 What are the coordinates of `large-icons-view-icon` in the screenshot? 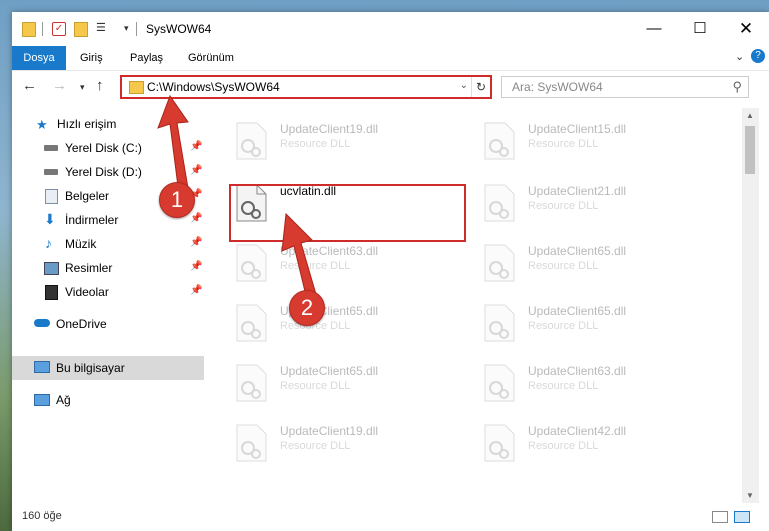 It's located at (742, 517).